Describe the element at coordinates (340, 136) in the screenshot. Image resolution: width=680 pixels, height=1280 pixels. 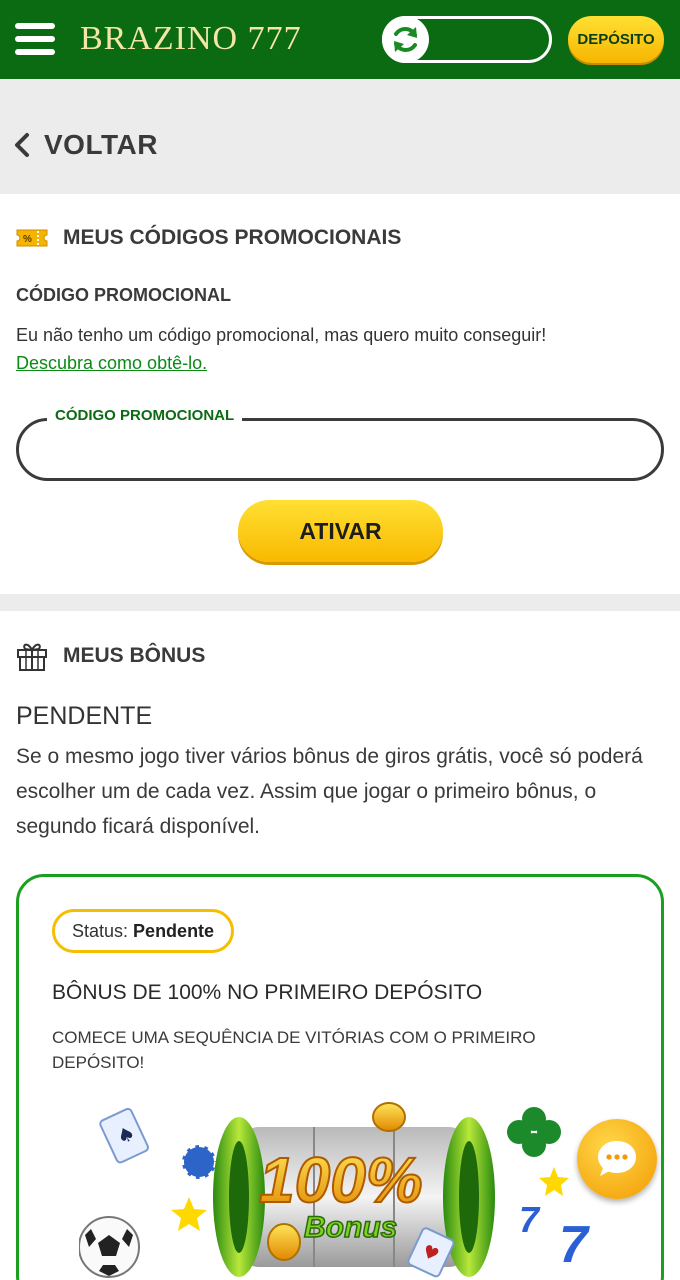
I see `back-bar: VOLTAR` at that location.